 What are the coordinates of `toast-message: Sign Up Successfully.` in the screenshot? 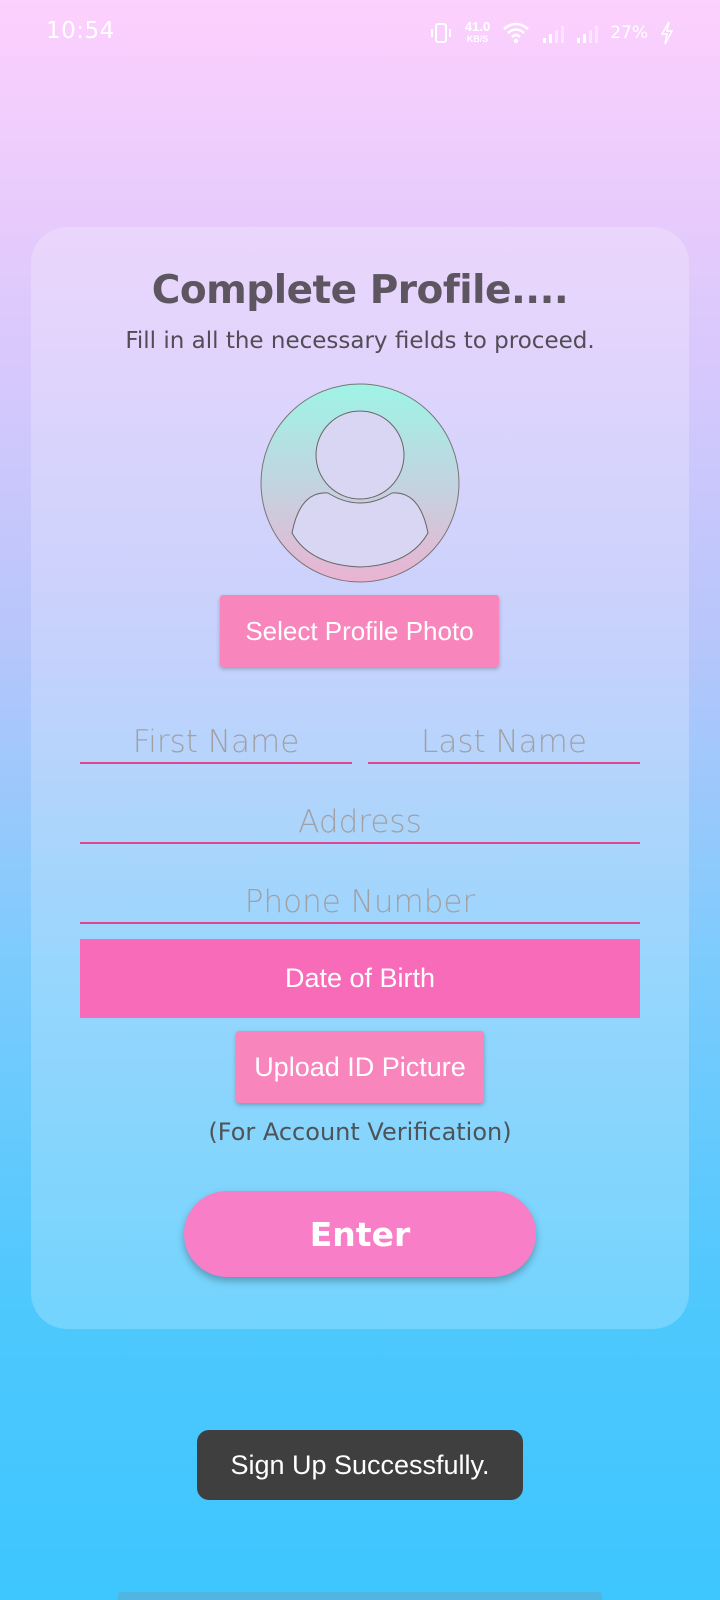 It's located at (360, 1465).